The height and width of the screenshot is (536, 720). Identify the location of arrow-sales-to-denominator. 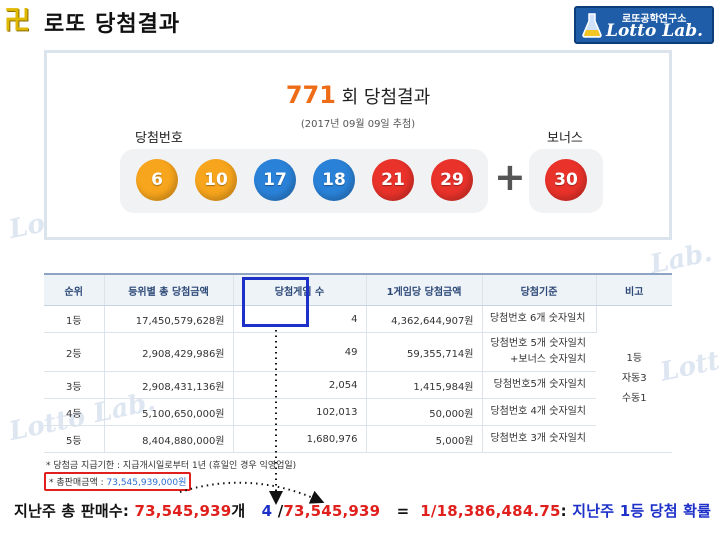
(252, 492).